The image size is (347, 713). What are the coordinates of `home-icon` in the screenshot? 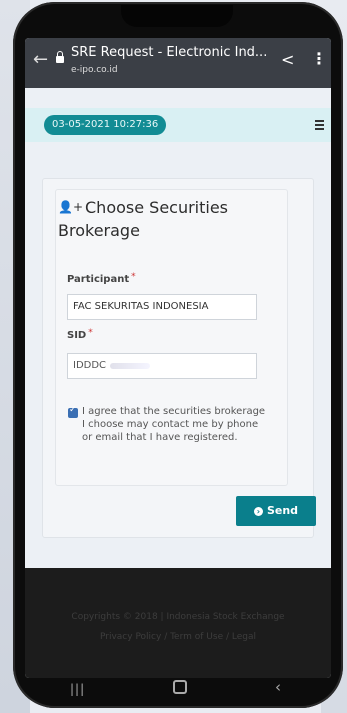 It's located at (180, 687).